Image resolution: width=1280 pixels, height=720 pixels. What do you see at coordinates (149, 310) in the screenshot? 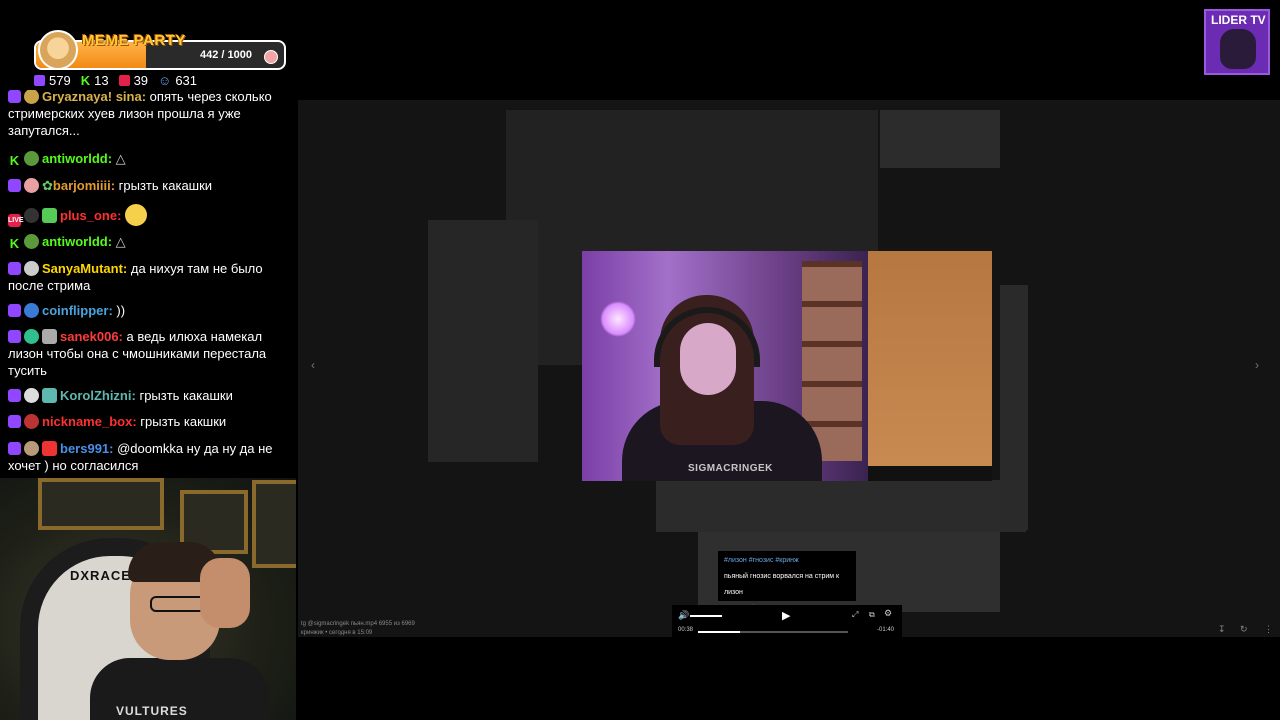
I see `chat-message: coinflipper: ))` at bounding box center [149, 310].